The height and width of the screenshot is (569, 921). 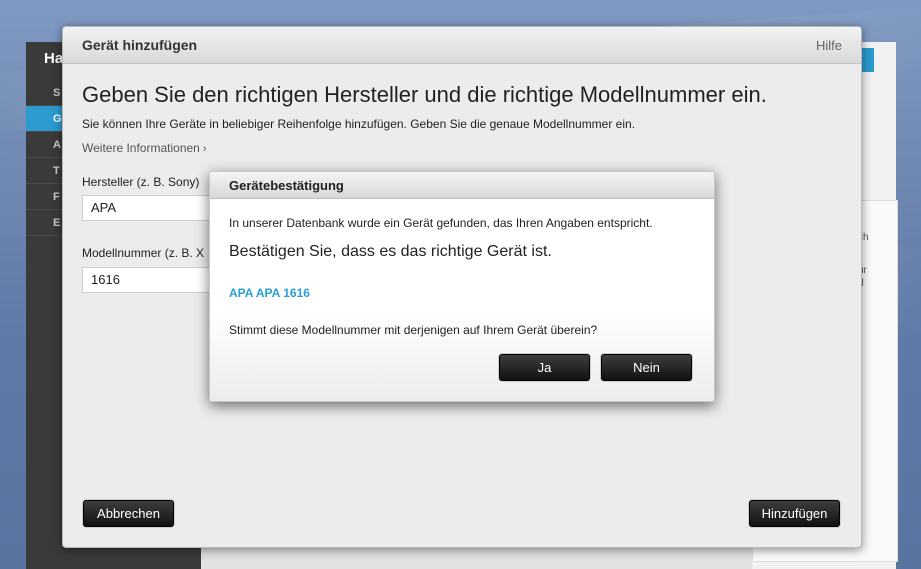 What do you see at coordinates (269, 293) in the screenshot?
I see `device-name: APA APA 1616` at bounding box center [269, 293].